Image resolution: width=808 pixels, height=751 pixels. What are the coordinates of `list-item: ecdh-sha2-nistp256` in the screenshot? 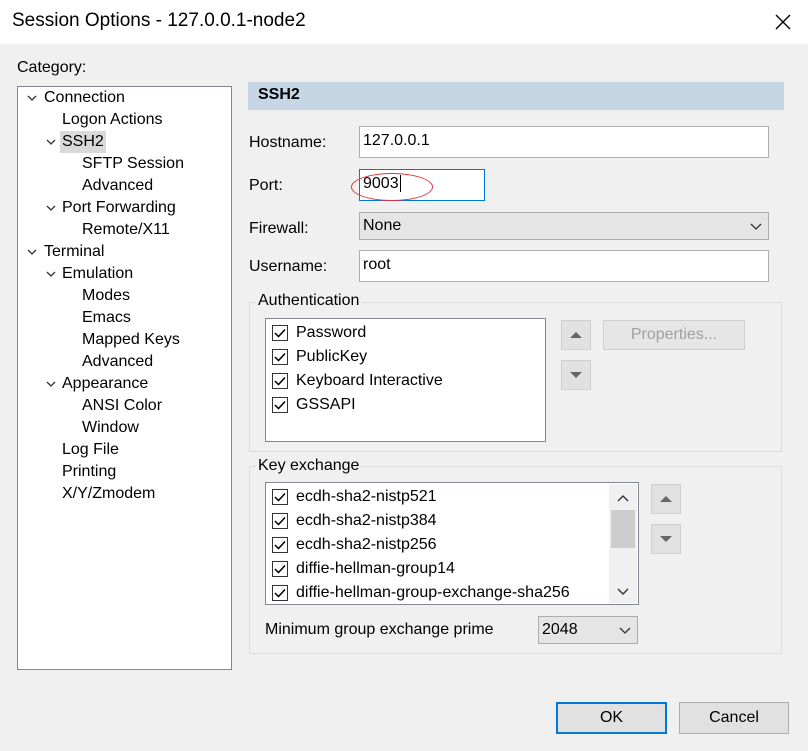 It's located at (354, 545).